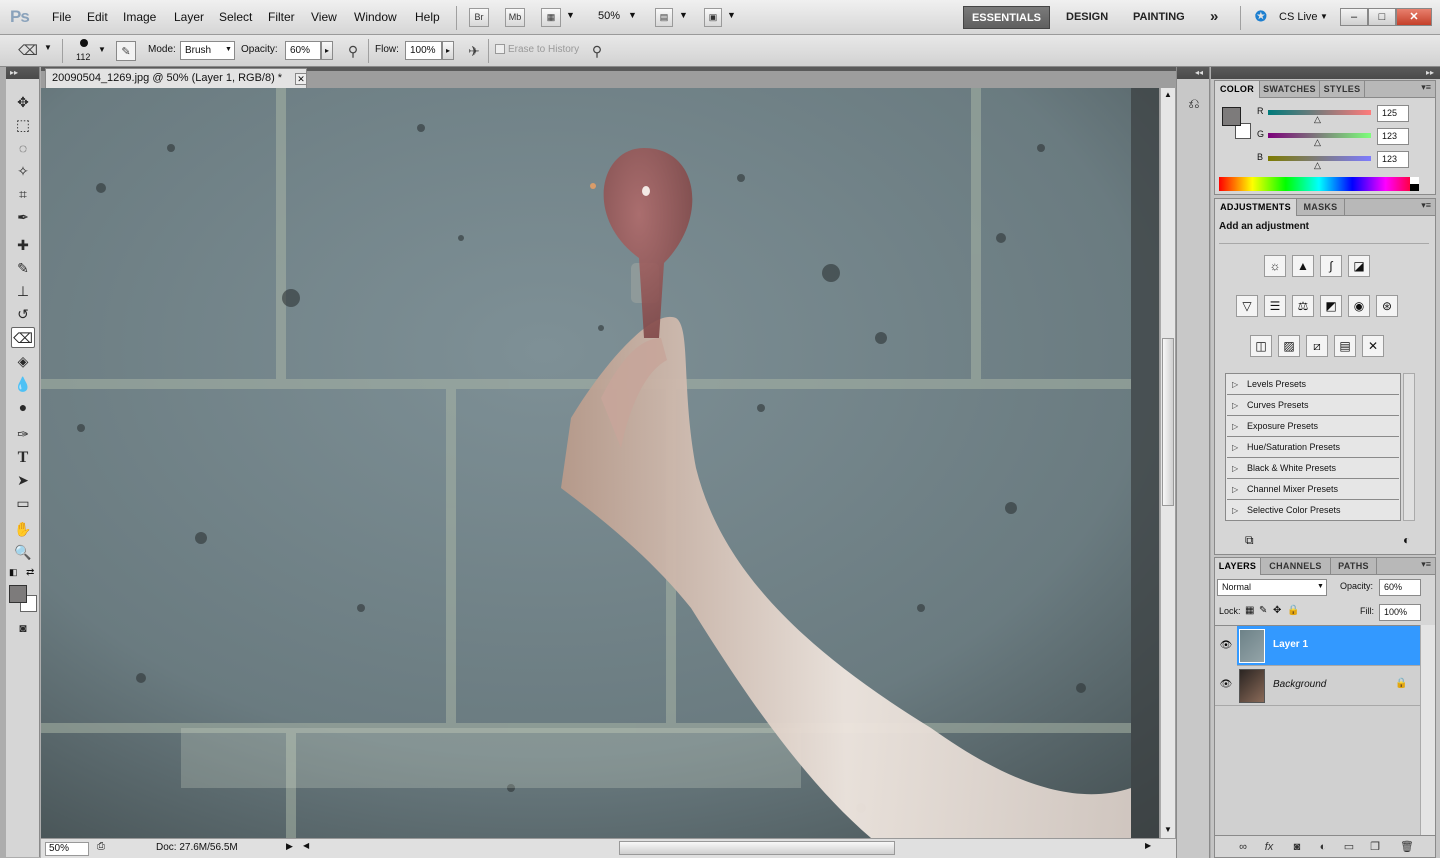  I want to click on paint-bucket-tool-icon: ◈, so click(23, 361).